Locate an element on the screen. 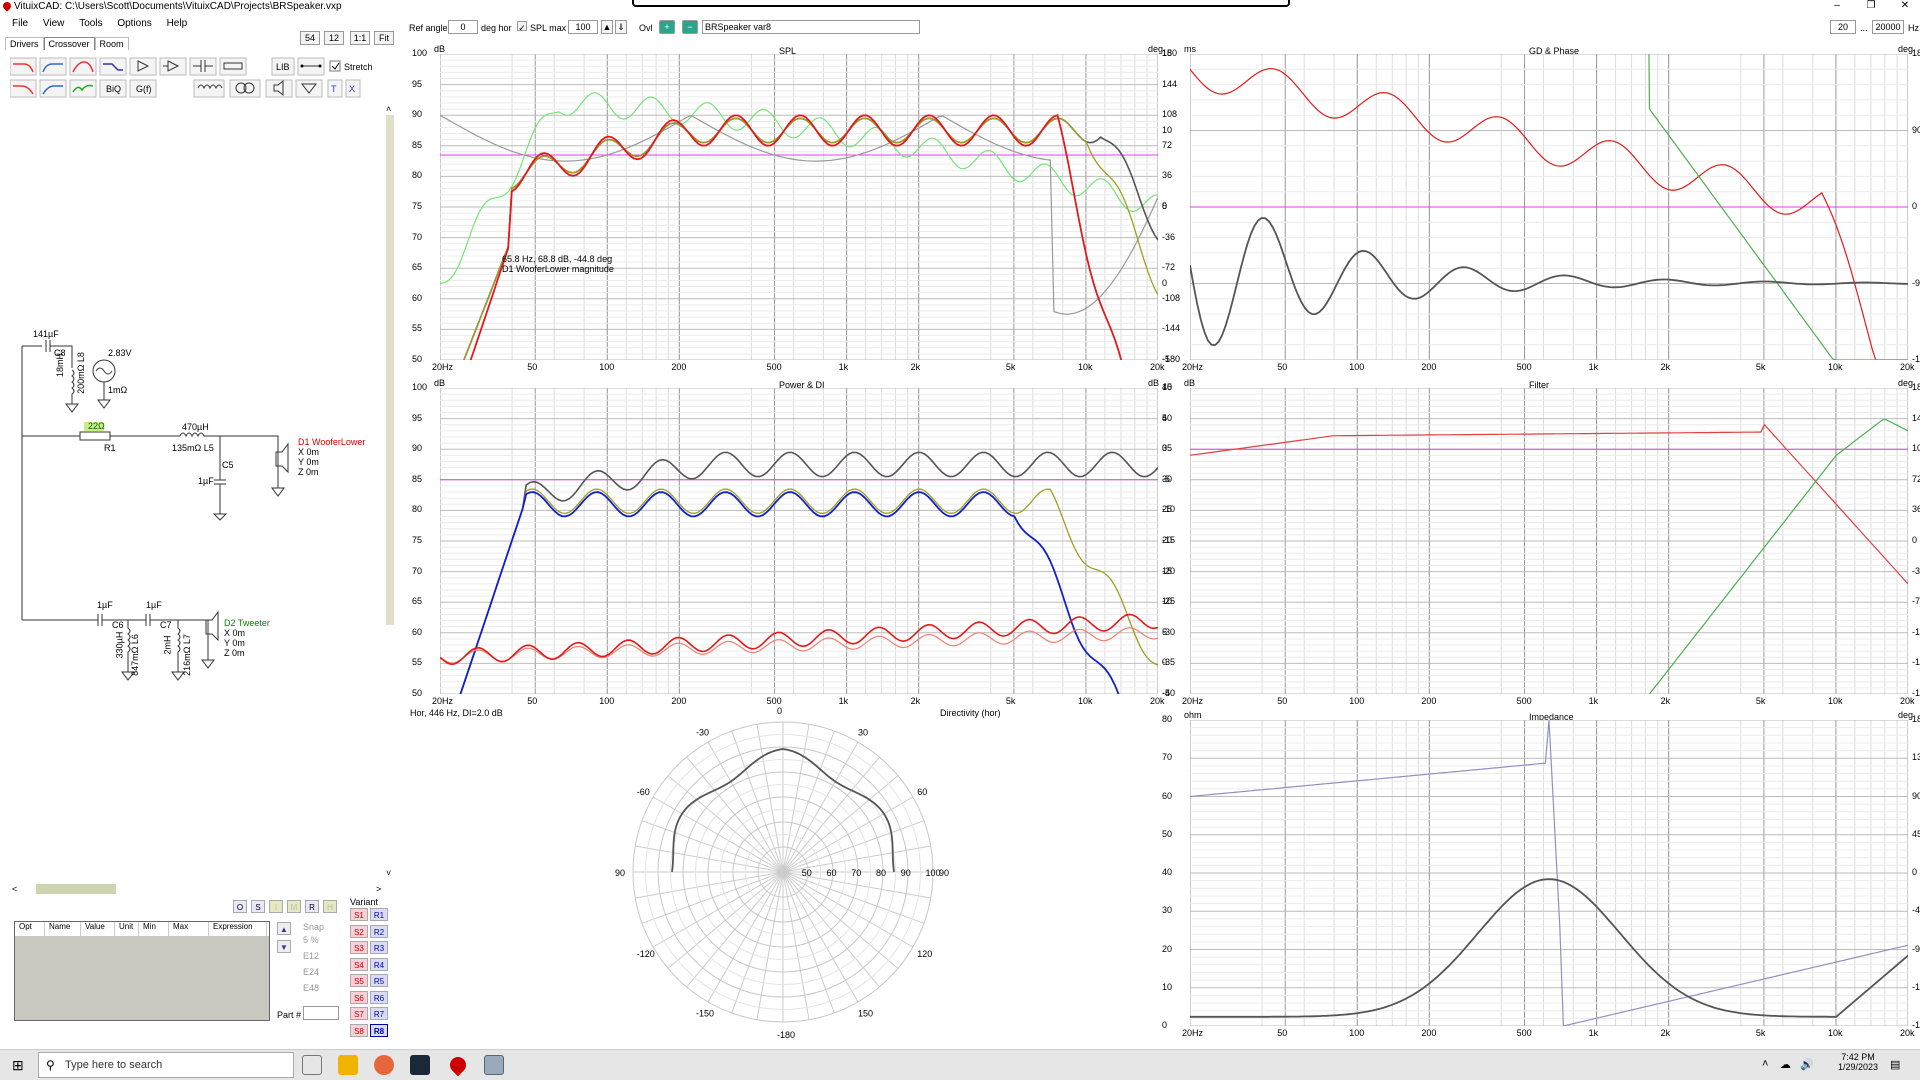  variant-s5-button: S5 is located at coordinates (359, 980).